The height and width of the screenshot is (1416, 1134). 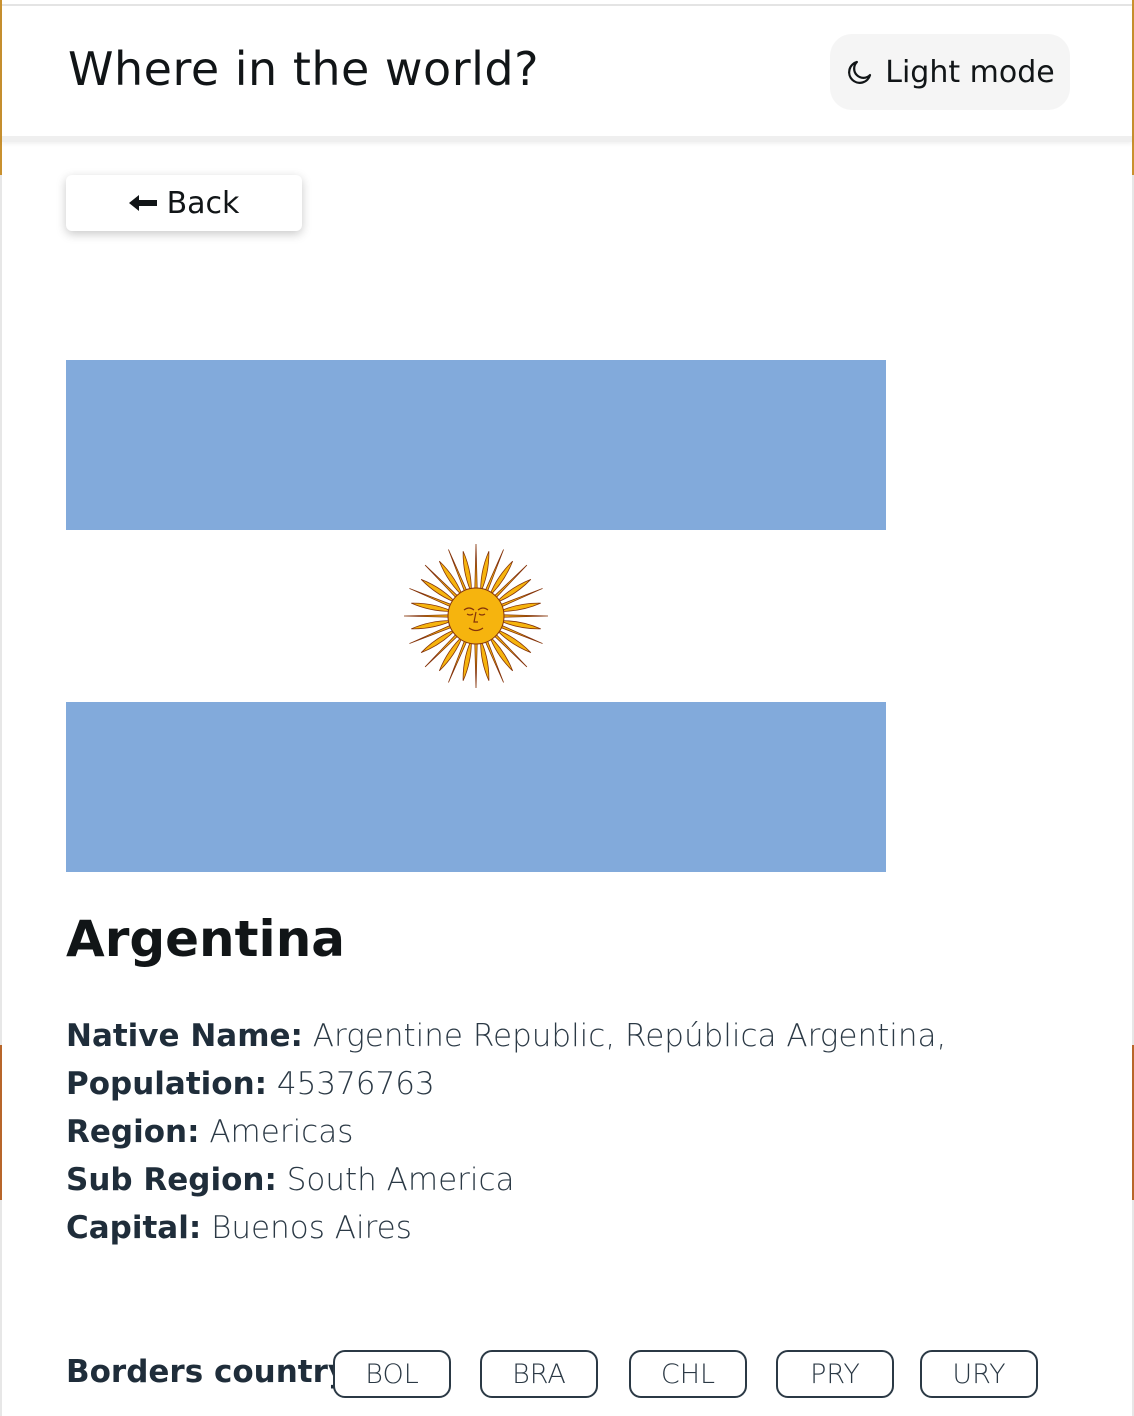 I want to click on detail-value: 45376763, so click(x=355, y=1084).